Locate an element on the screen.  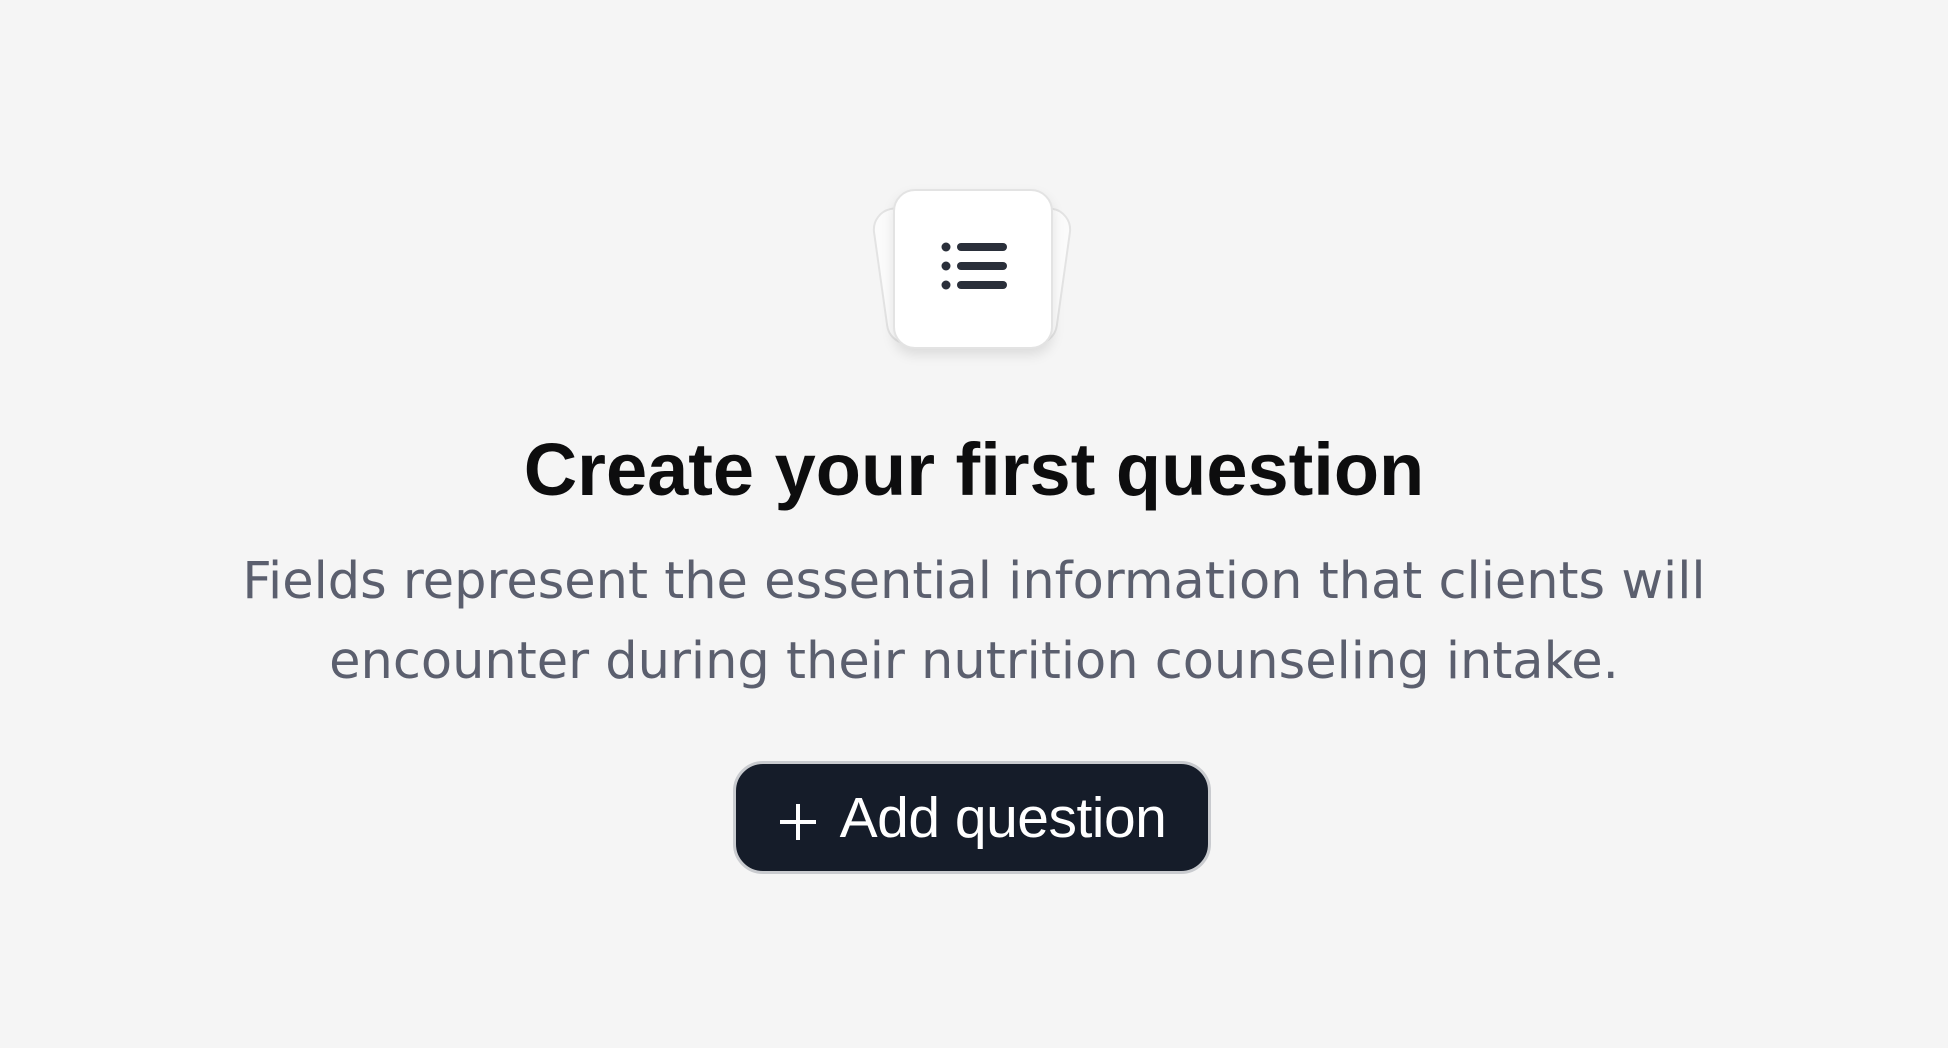
plus-icon is located at coordinates (797, 821).